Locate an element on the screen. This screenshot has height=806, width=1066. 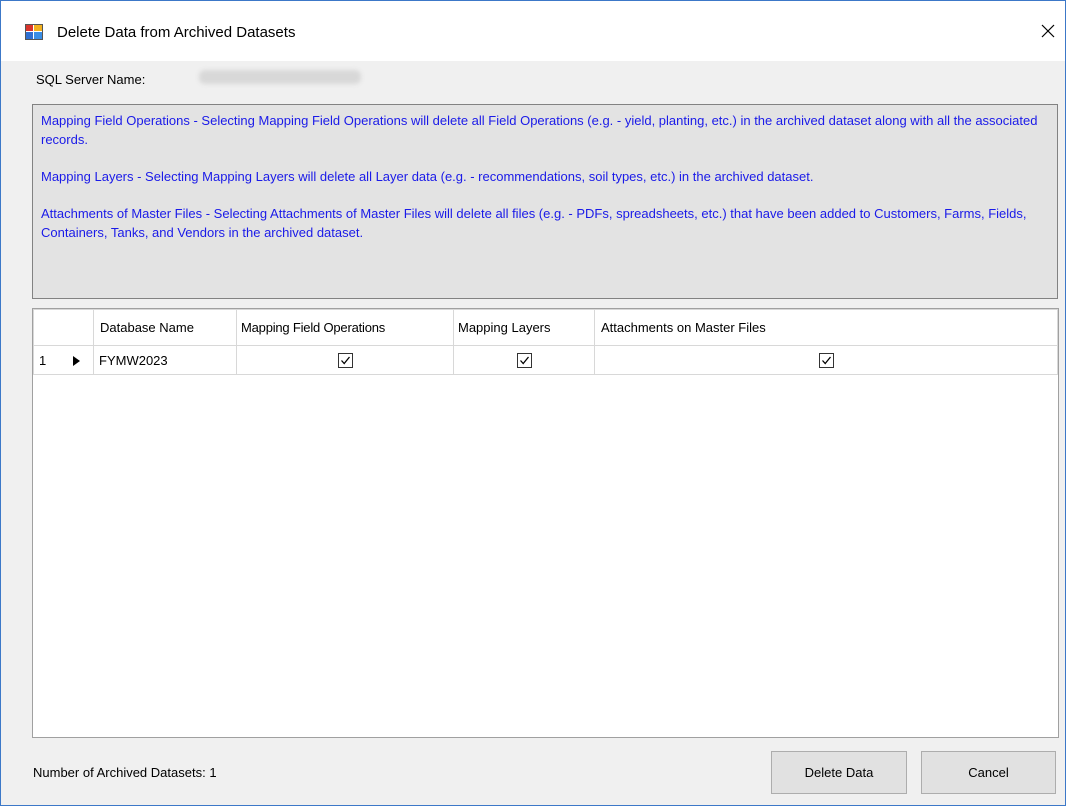
cell-mapping-field-operations is located at coordinates (345, 360).